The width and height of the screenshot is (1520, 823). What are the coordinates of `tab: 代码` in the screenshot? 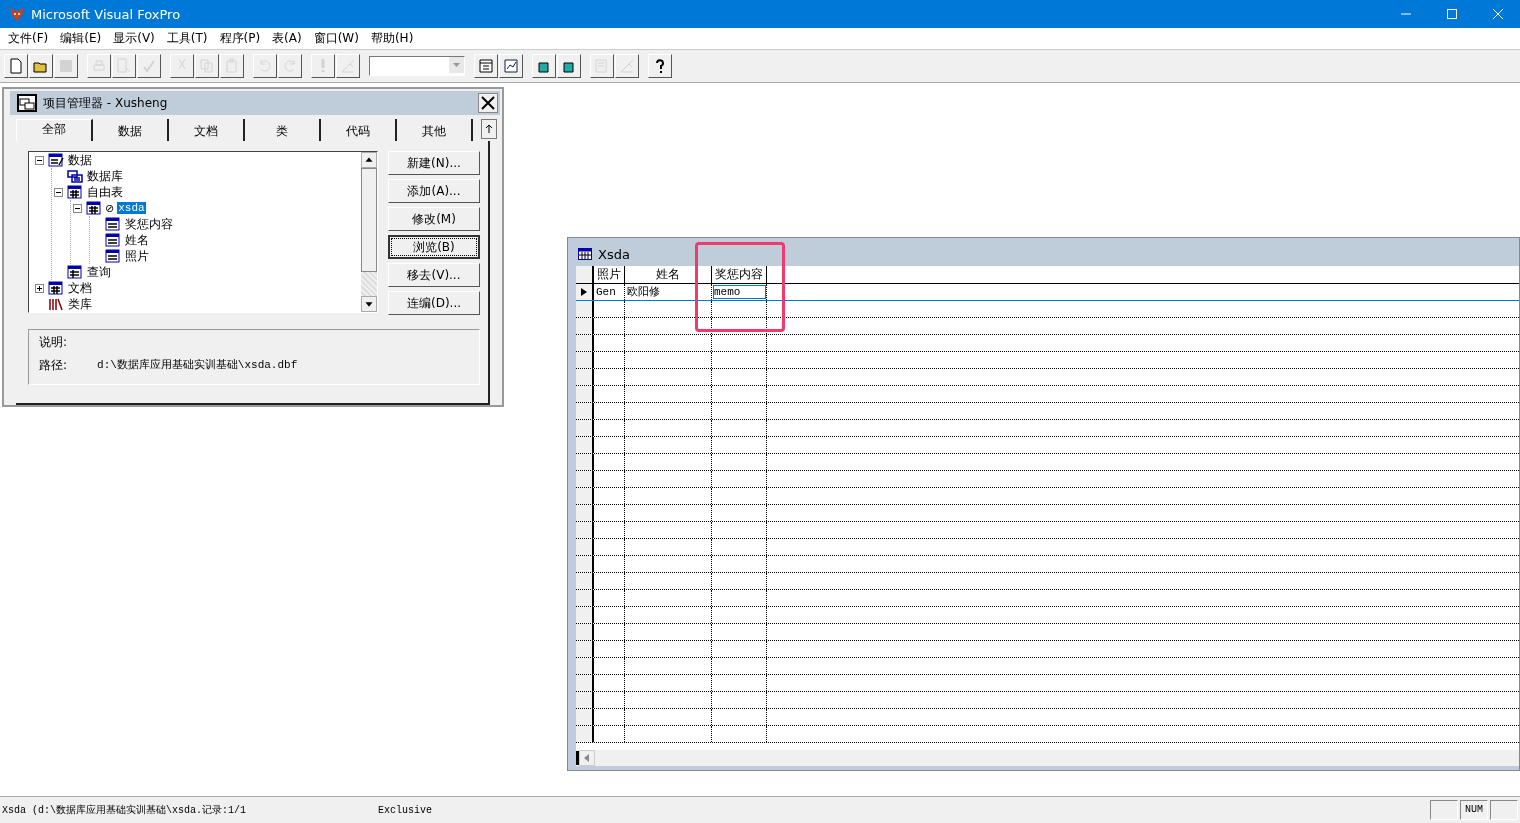 It's located at (359, 130).